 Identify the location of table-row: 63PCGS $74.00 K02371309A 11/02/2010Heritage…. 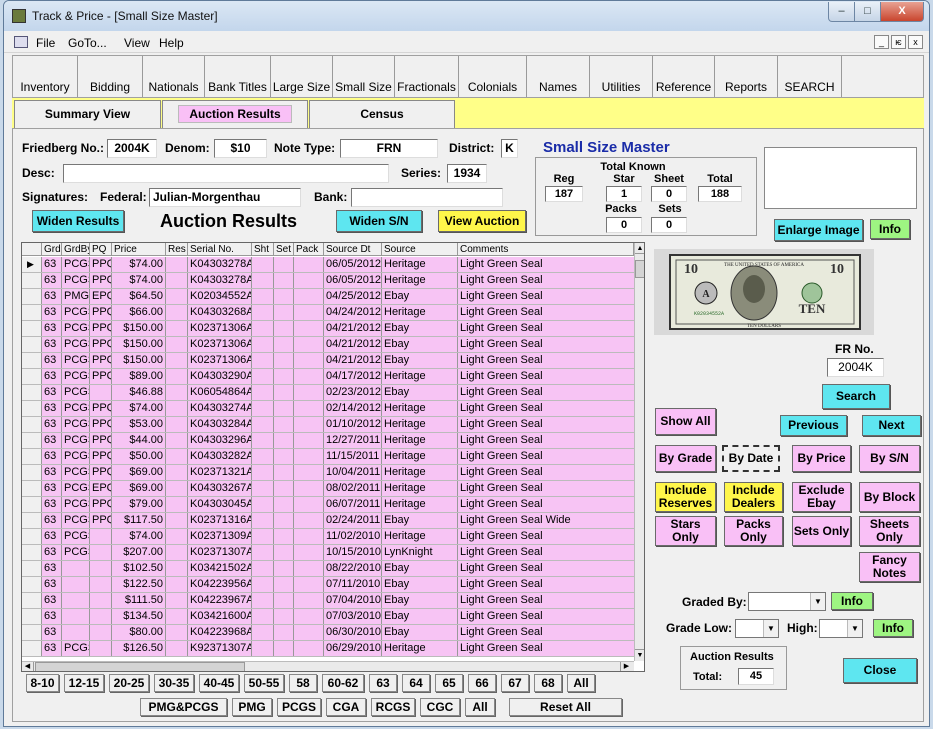
(328, 537).